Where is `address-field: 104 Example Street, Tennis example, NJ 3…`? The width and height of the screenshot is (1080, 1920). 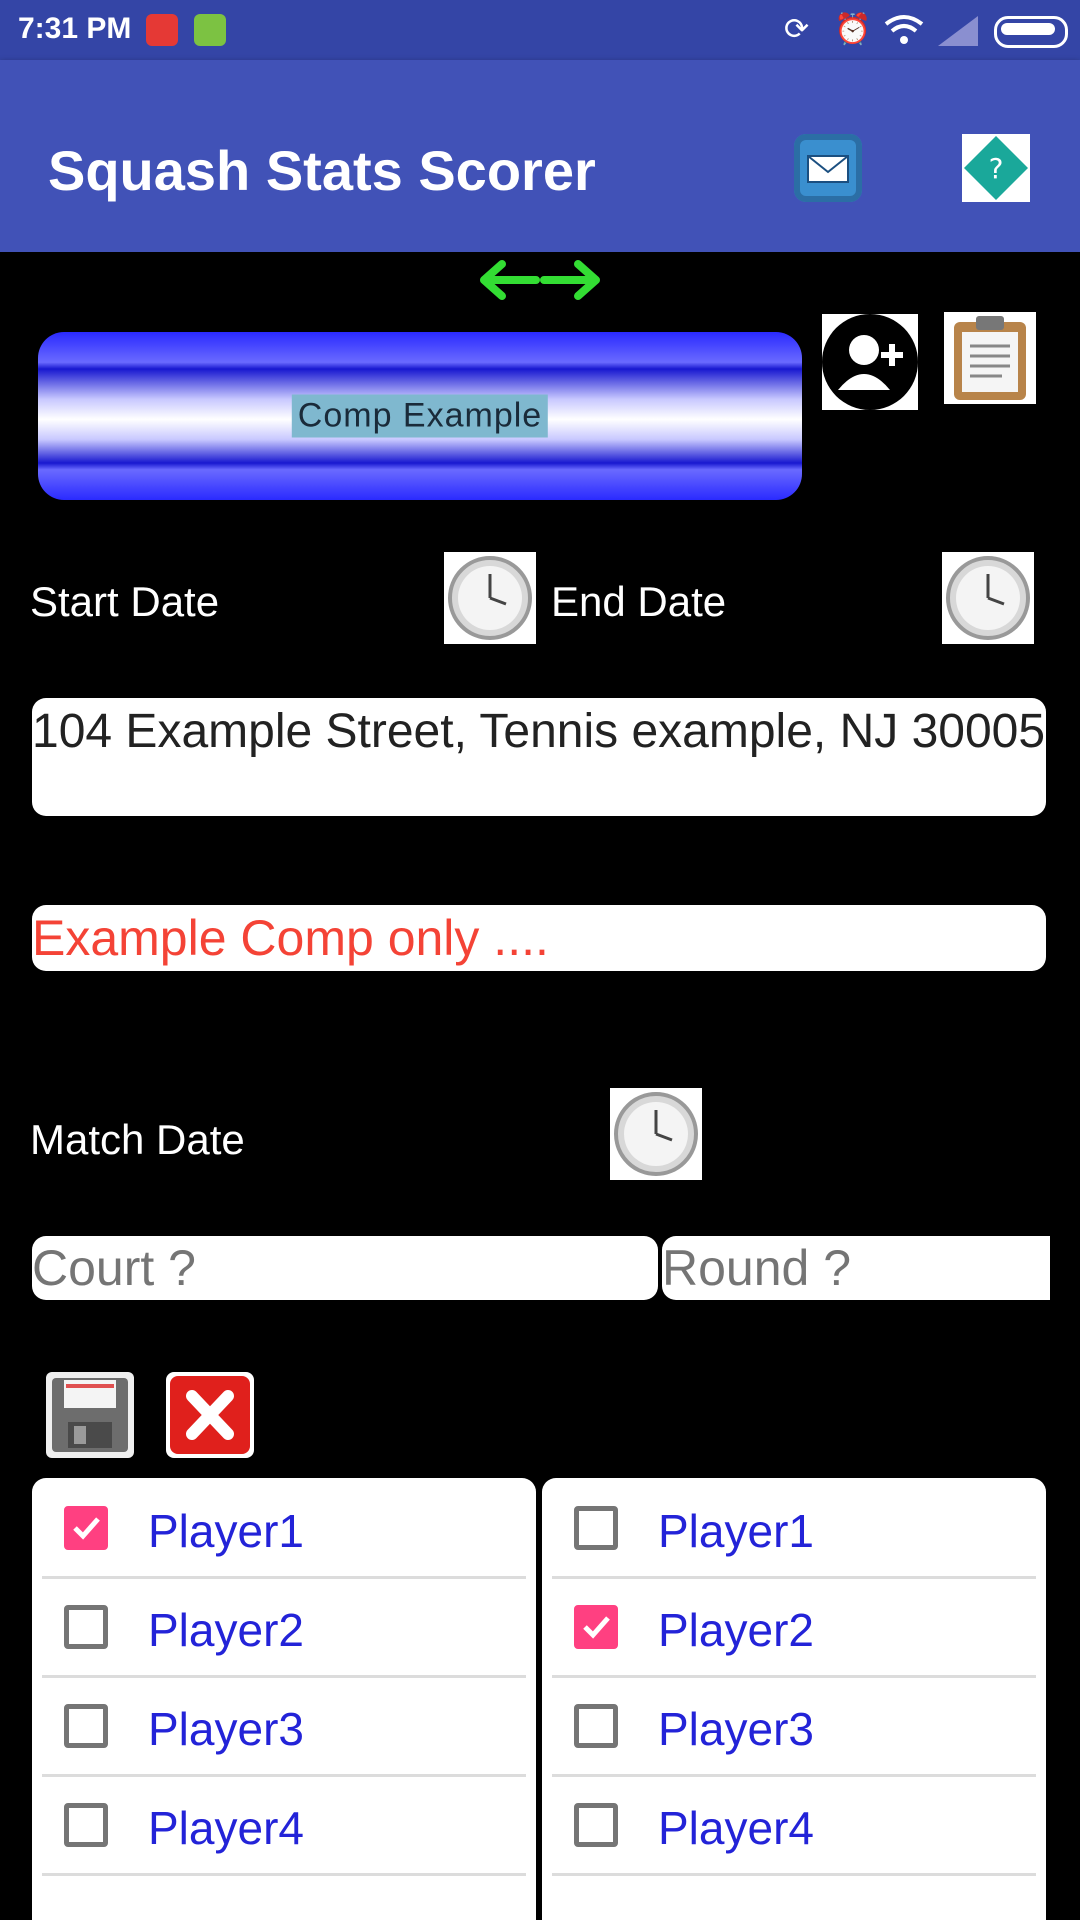 address-field: 104 Example Street, Tennis example, NJ 3… is located at coordinates (539, 757).